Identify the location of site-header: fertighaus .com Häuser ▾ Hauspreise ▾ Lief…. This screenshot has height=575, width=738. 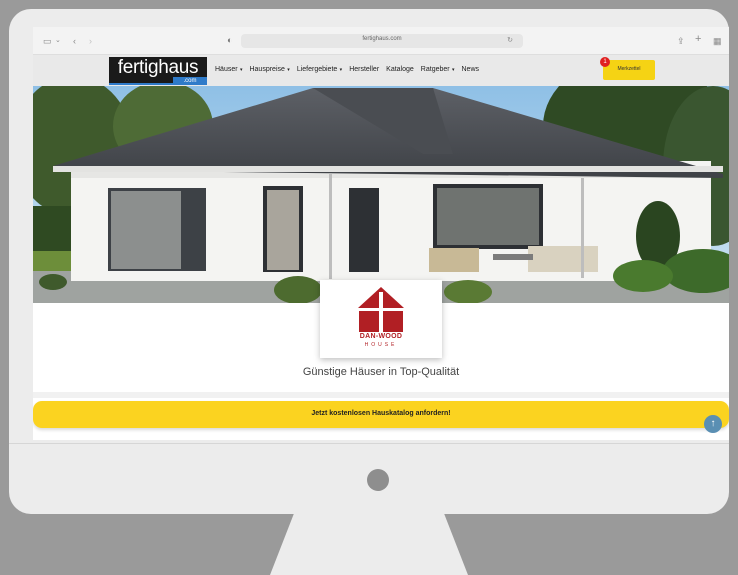
(381, 70).